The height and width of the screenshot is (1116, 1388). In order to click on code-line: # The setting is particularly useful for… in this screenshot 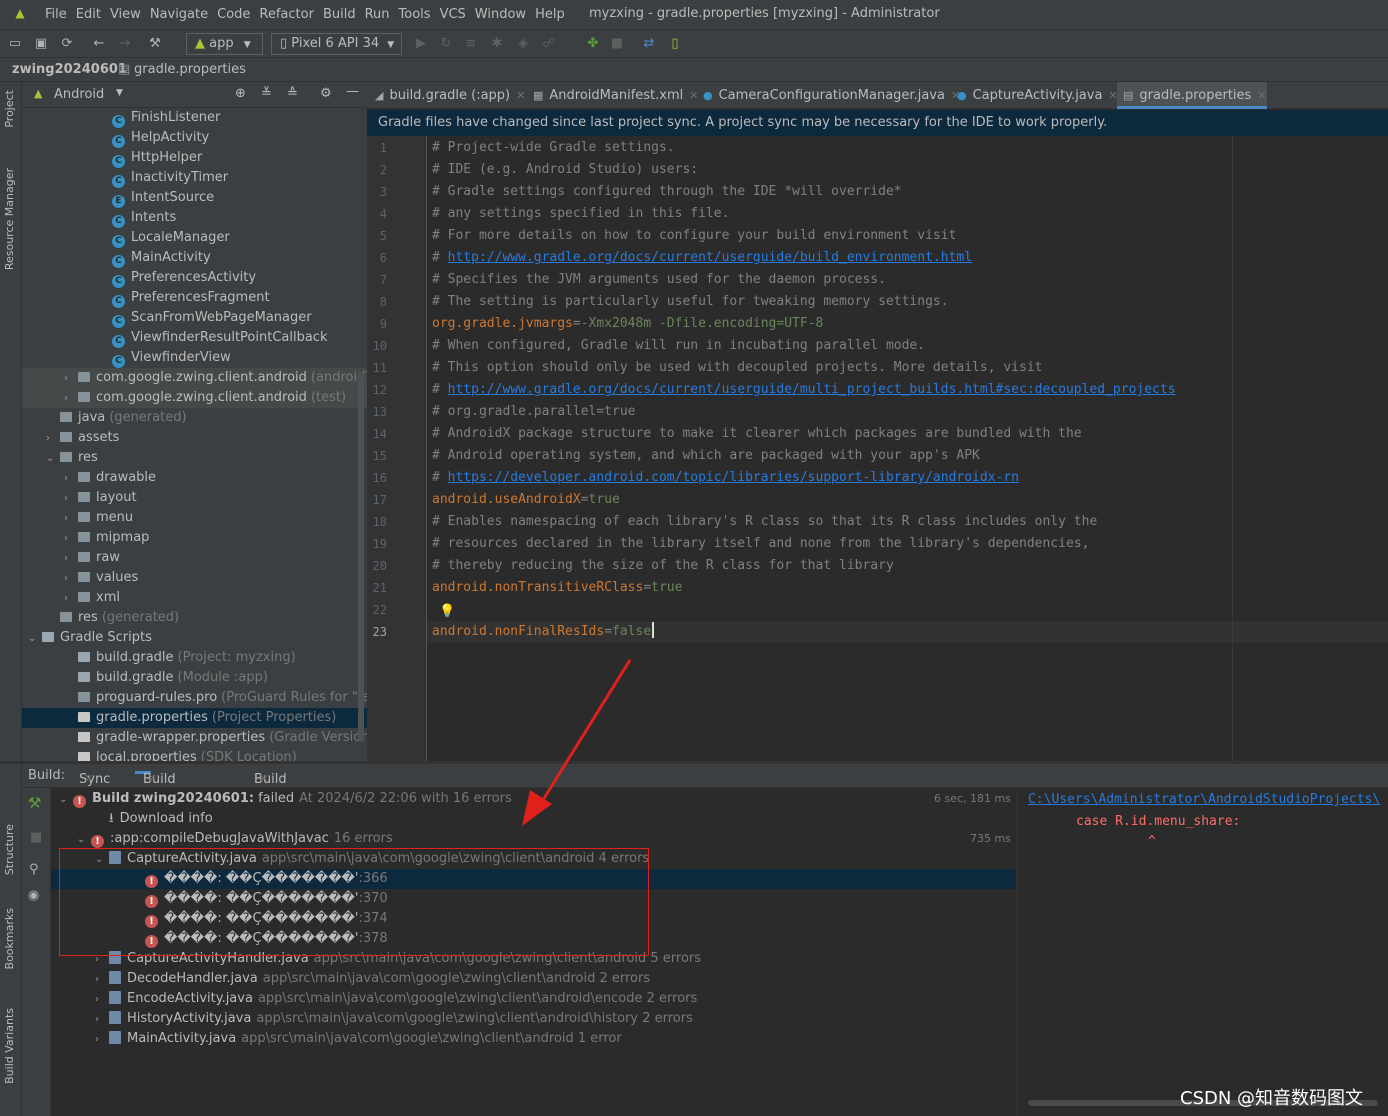, I will do `click(690, 302)`.